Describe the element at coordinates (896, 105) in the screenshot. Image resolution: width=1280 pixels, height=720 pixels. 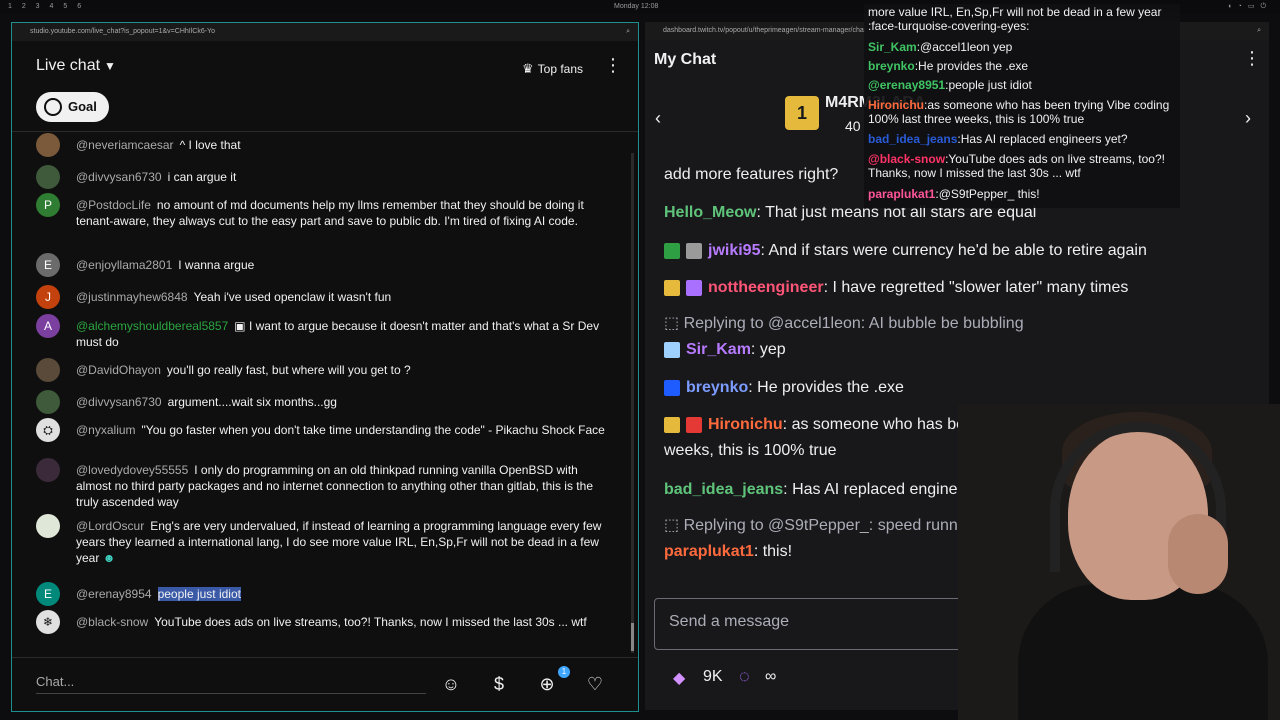
I see `overlay-name: Hironichu` at that location.